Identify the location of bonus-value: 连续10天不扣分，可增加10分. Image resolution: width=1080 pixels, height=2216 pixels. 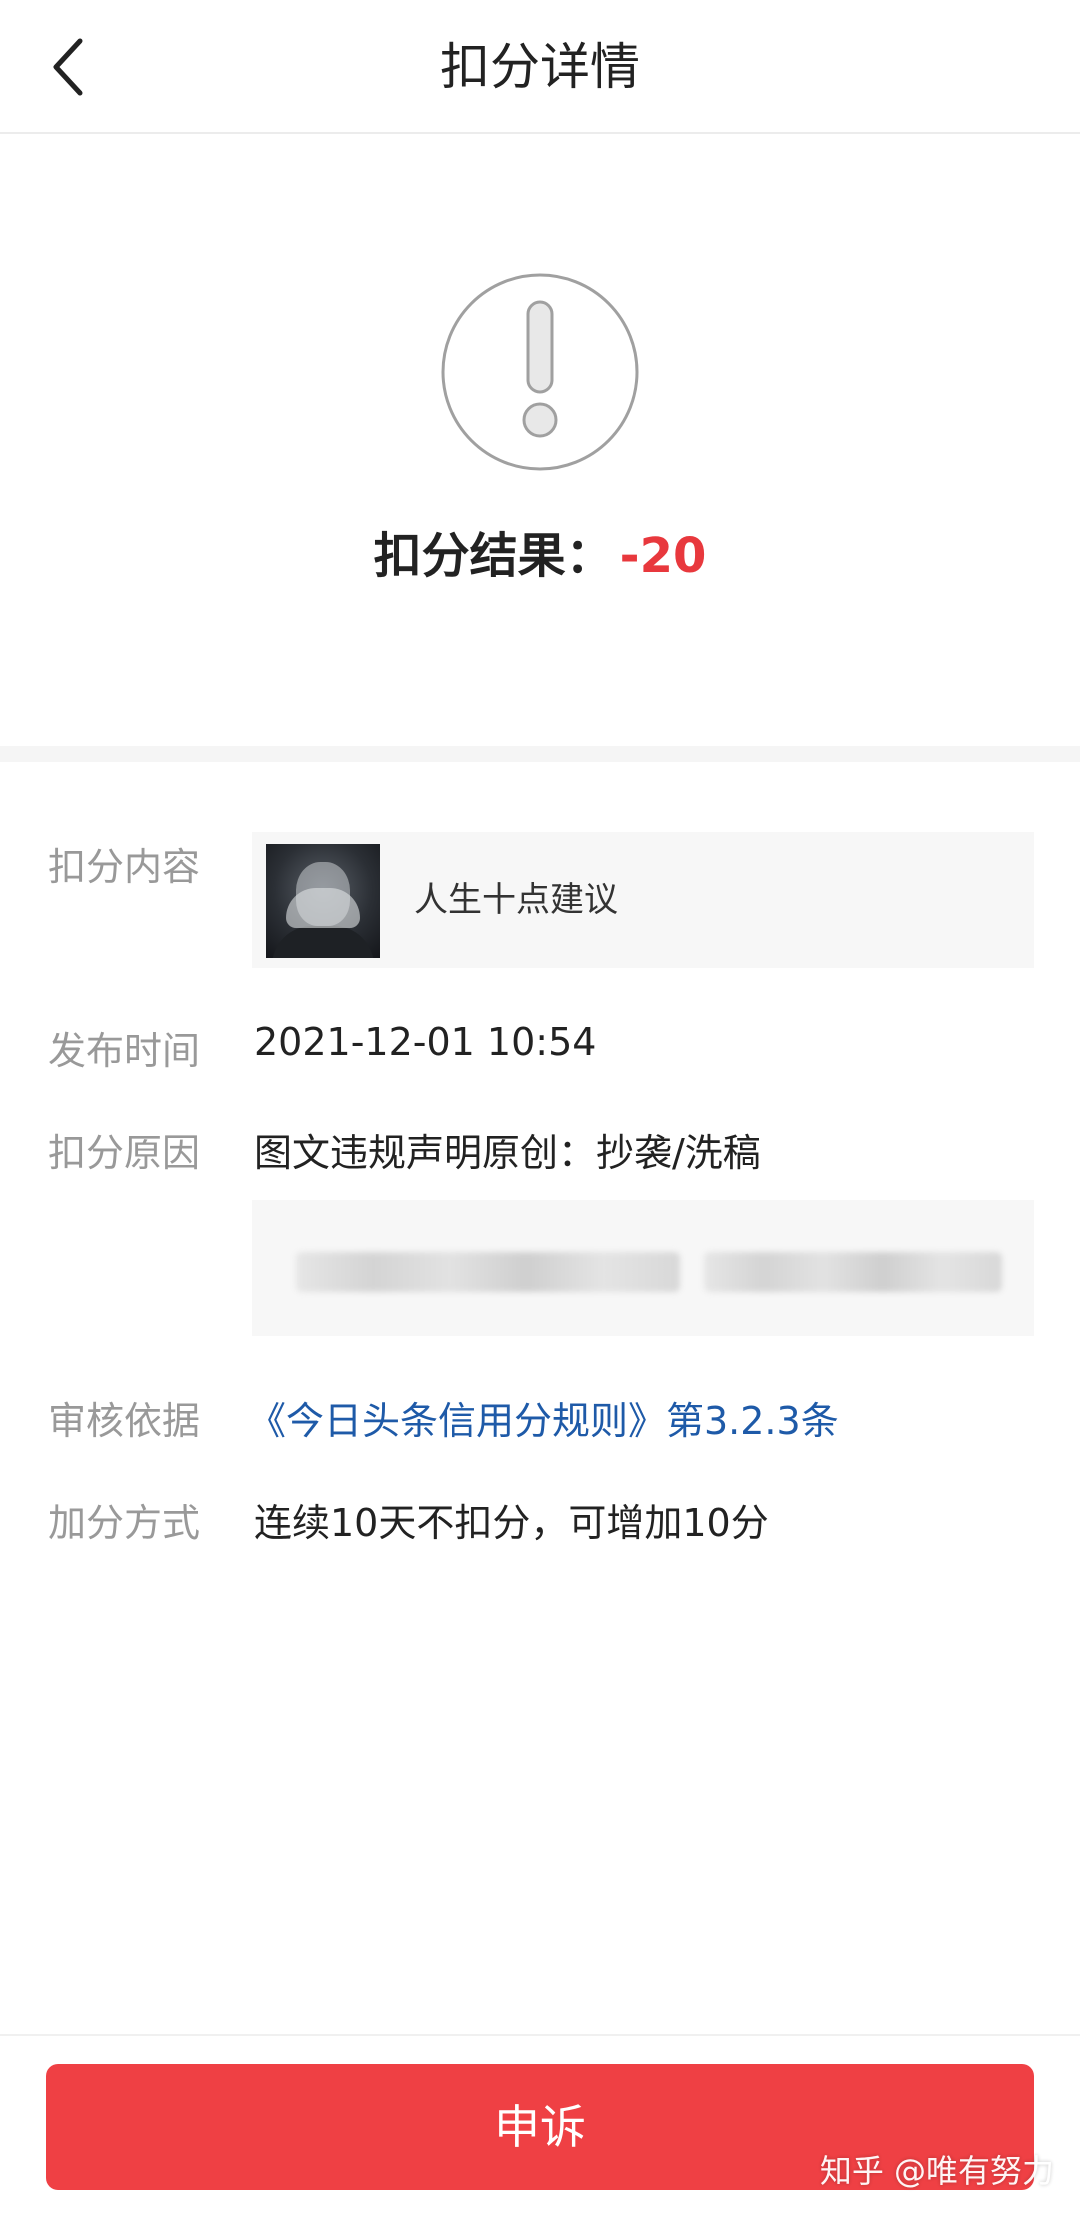
(511, 1523).